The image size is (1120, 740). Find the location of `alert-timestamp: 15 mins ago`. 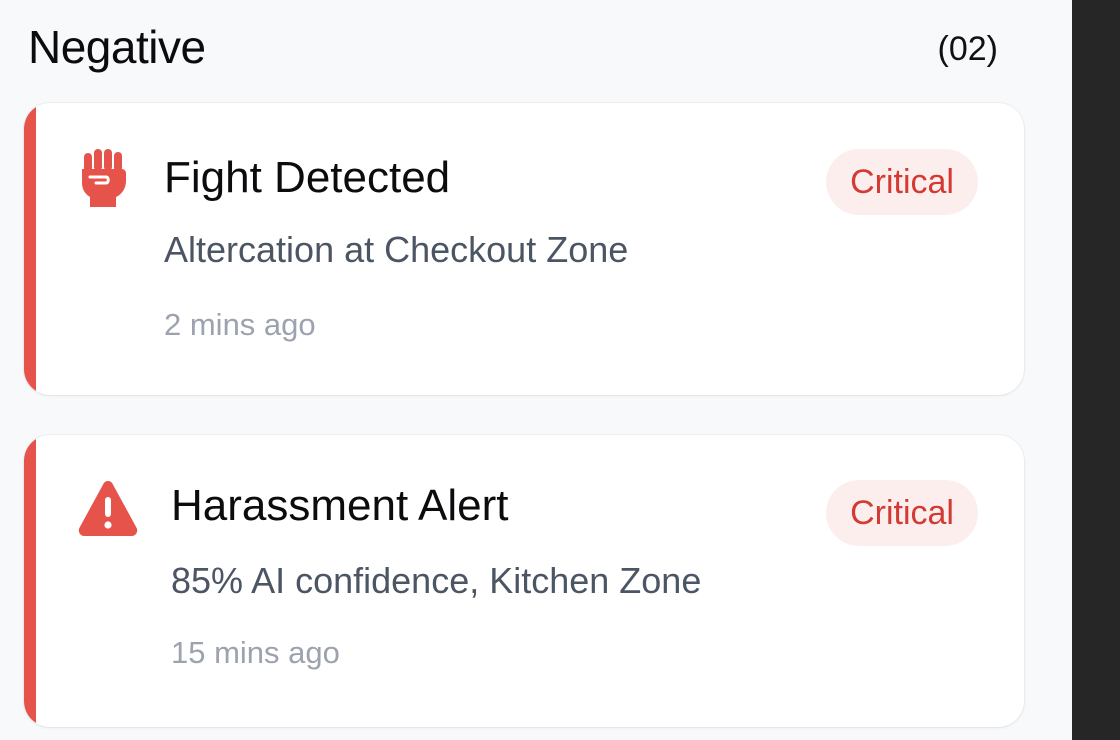

alert-timestamp: 15 mins ago is located at coordinates (255, 652).